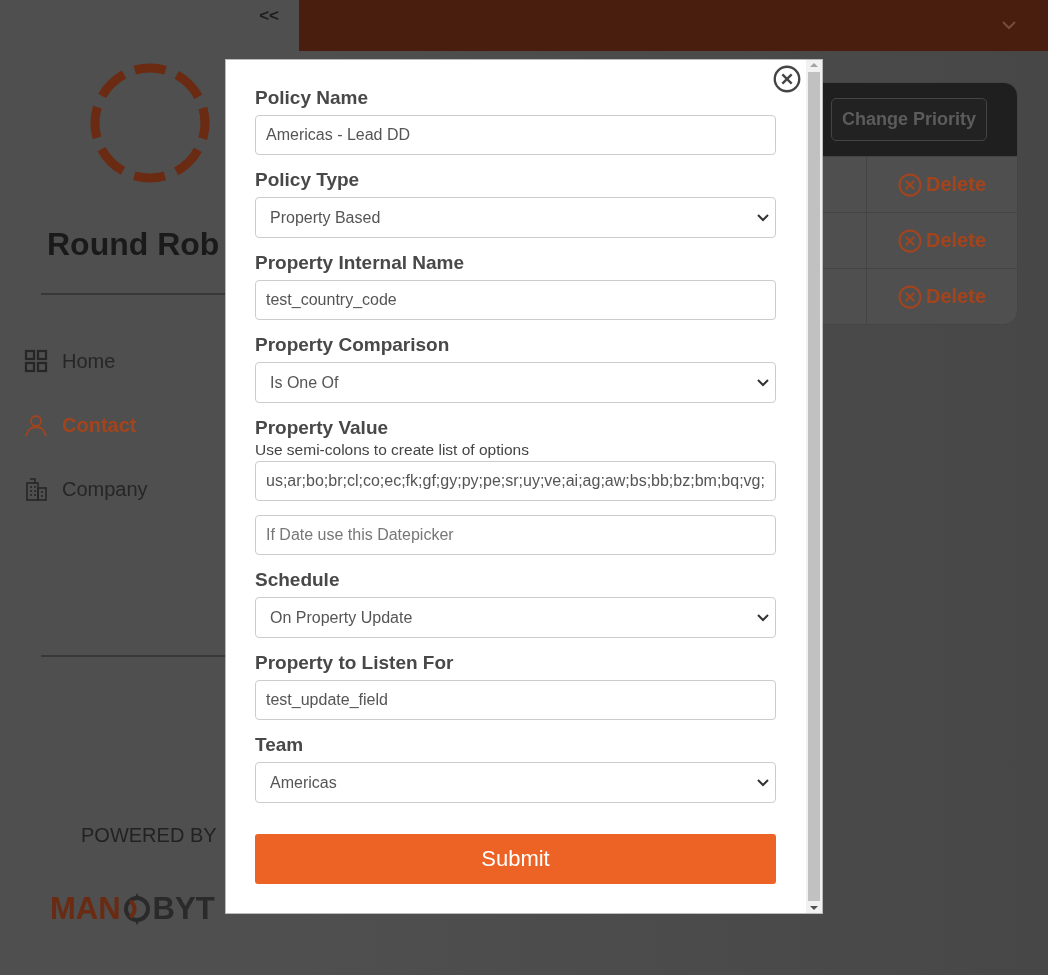 Image resolution: width=1048 pixels, height=975 pixels. What do you see at coordinates (515, 217) in the screenshot?
I see `select-field: Property Based` at bounding box center [515, 217].